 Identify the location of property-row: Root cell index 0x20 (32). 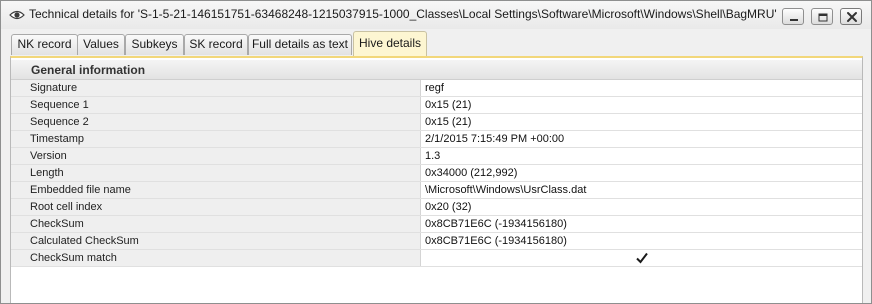
(436, 207).